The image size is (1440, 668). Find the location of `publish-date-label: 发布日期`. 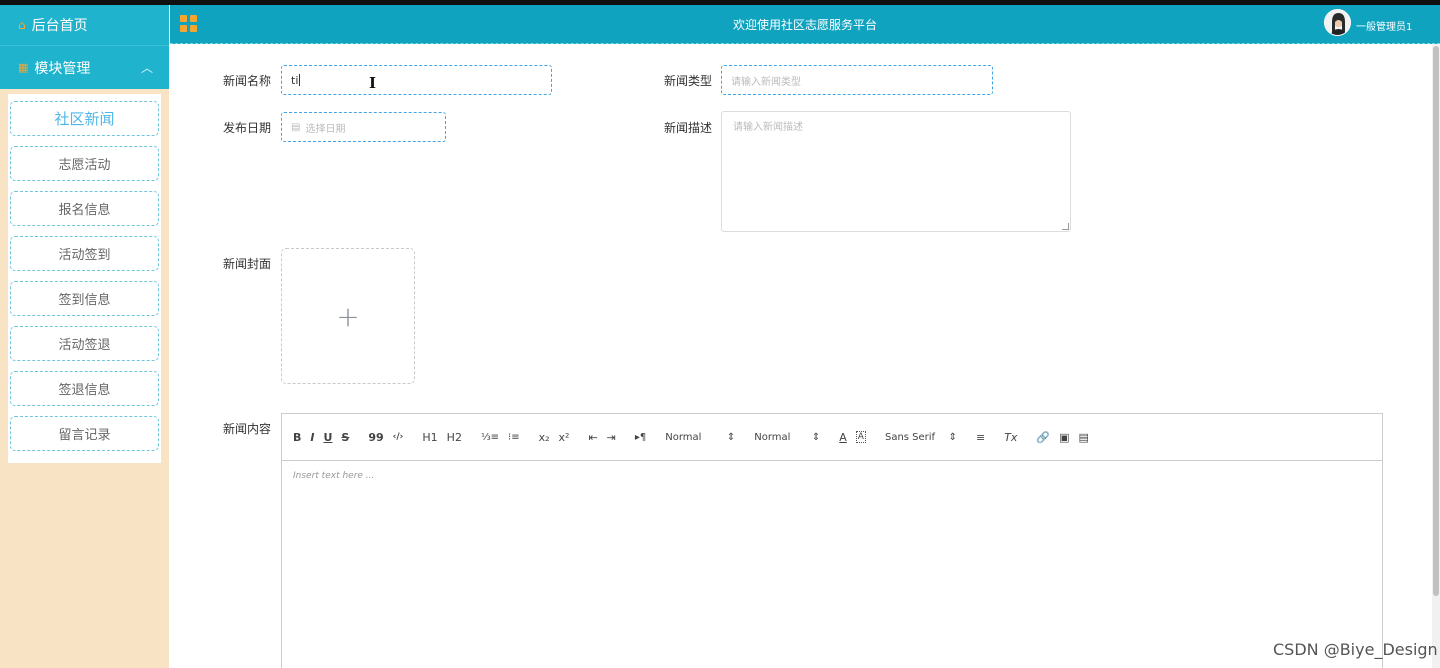

publish-date-label: 发布日期 is located at coordinates (246, 128).